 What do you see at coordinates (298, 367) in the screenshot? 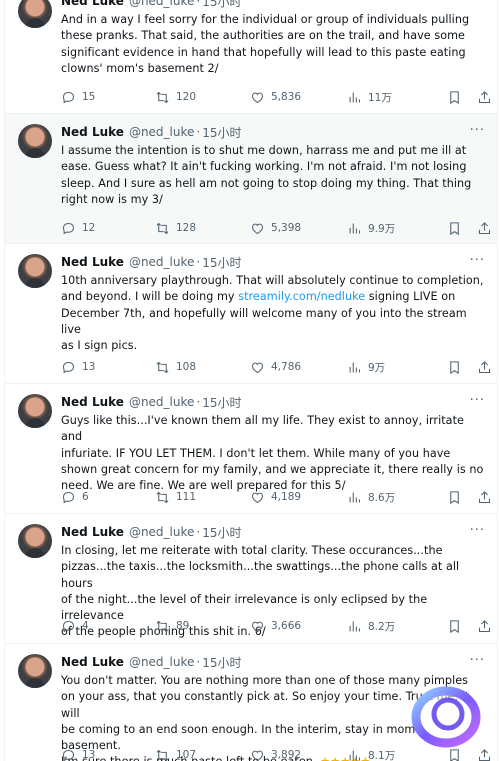
I see `like-button: 4,786` at bounding box center [298, 367].